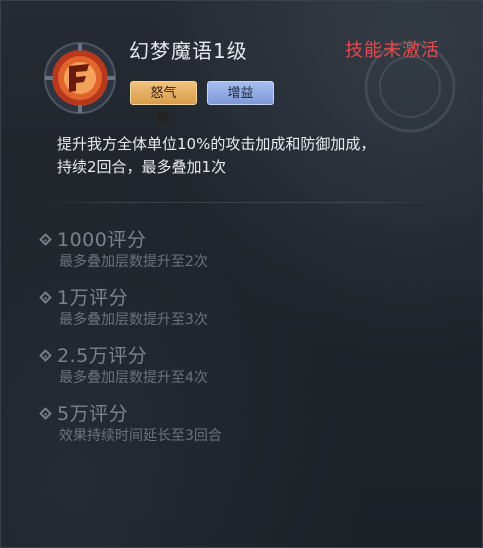  I want to click on tag-rage-skill: 怒气技, so click(163, 103).